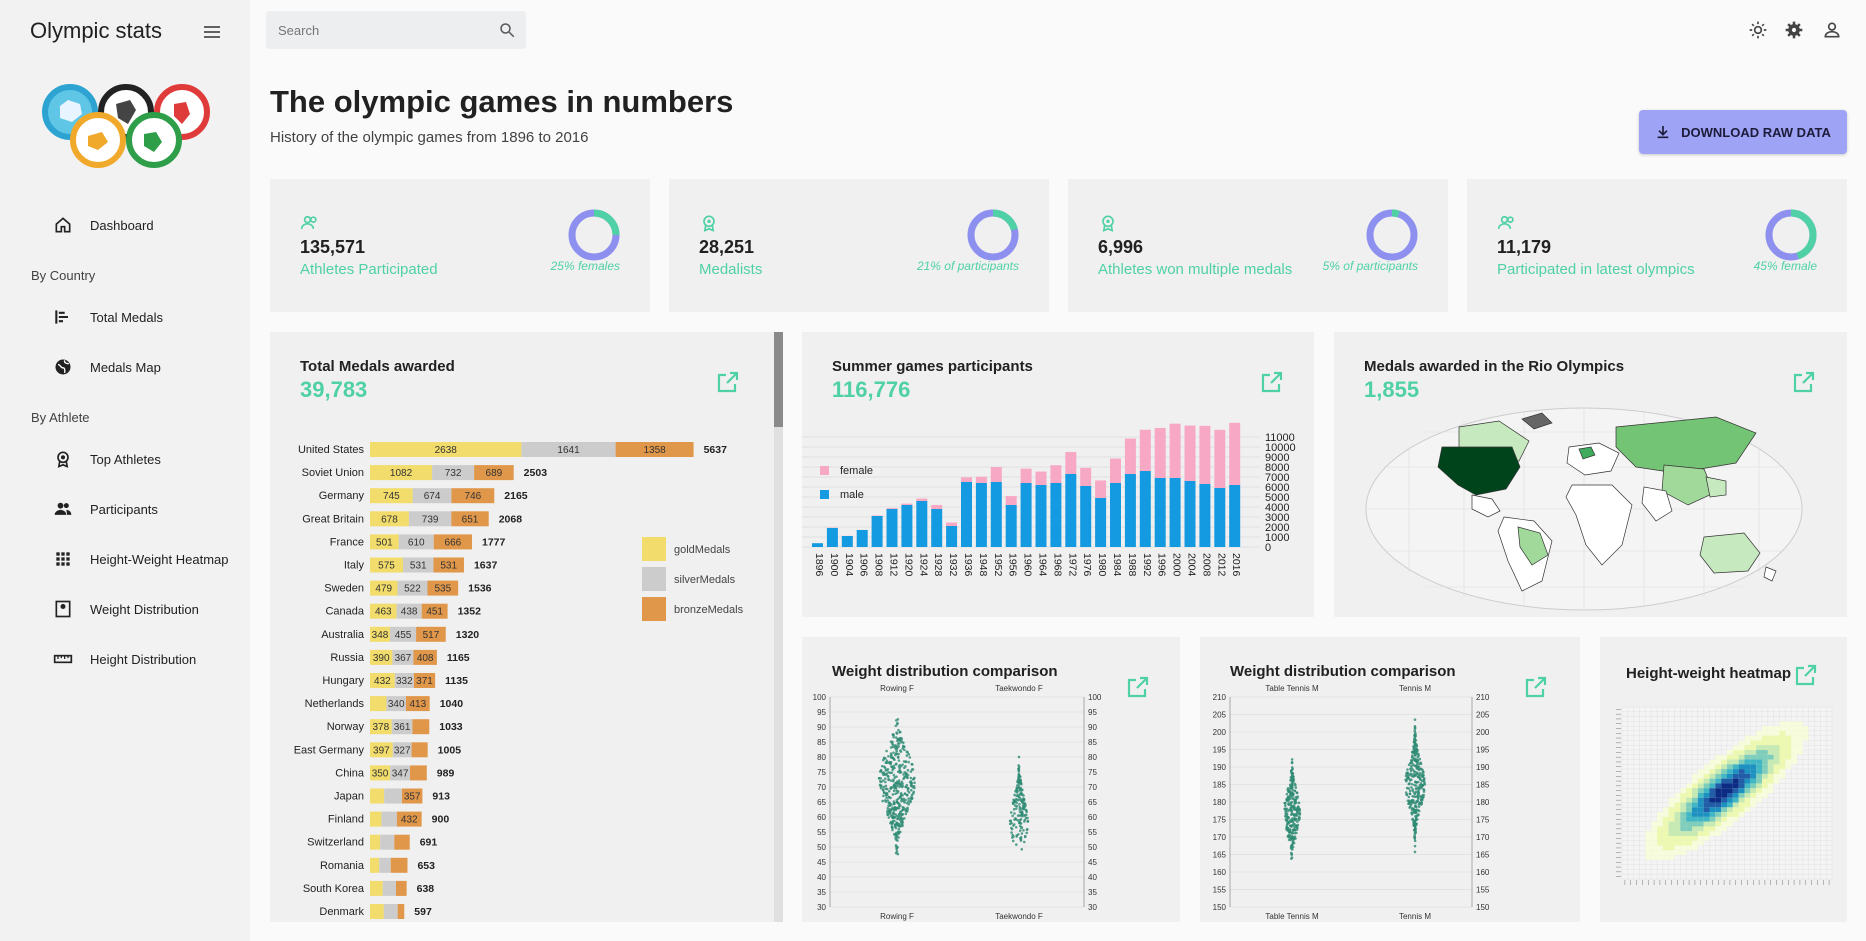 This screenshot has height=941, width=1866. Describe the element at coordinates (125, 659) in the screenshot. I see `sidebar-item-height-distribution: Height Distribution` at that location.